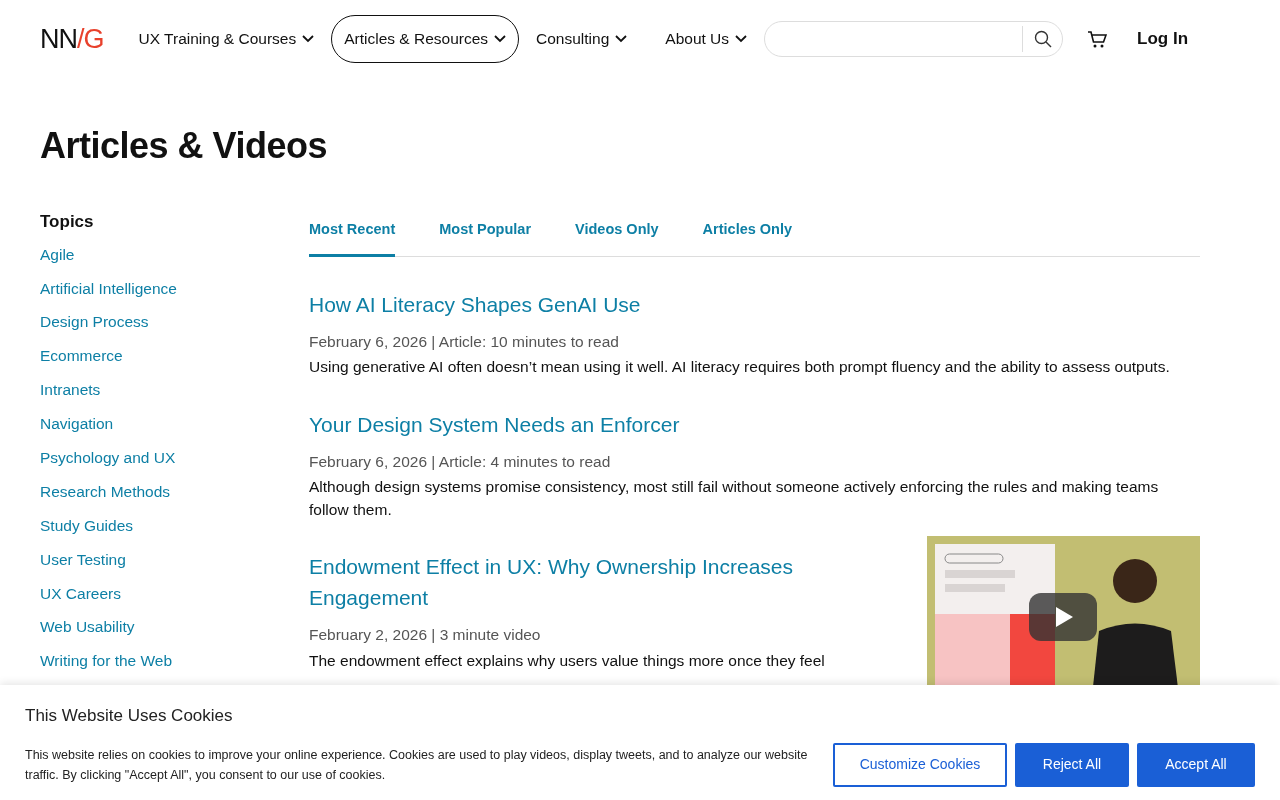 The image size is (1280, 800). Describe the element at coordinates (582, 39) in the screenshot. I see `nav-menu-button: Consulting` at that location.